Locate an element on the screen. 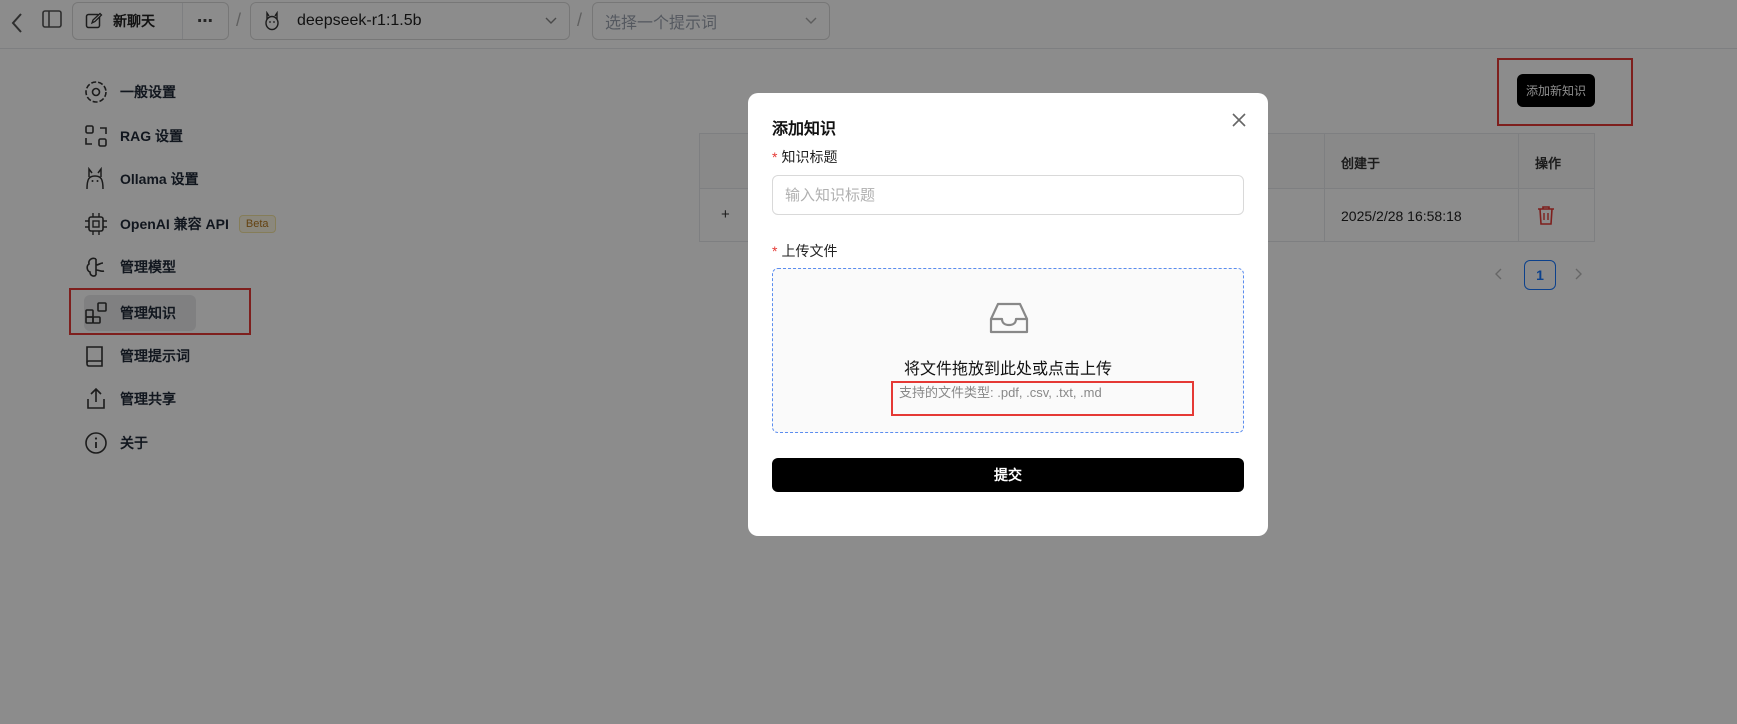 Image resolution: width=1737 pixels, height=724 pixels. close-icon is located at coordinates (1239, 120).